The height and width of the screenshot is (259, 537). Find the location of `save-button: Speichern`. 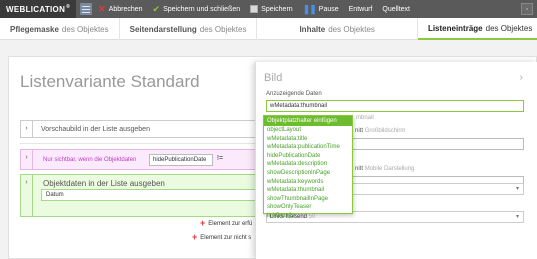

save-button: Speichern is located at coordinates (271, 9).